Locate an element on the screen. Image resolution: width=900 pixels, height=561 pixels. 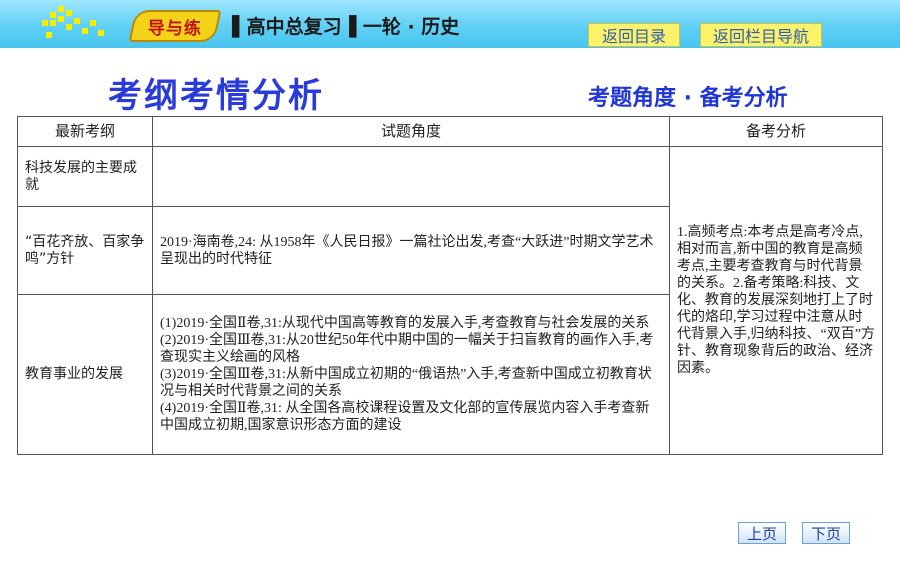
next-page-button: 下页 is located at coordinates (826, 533).